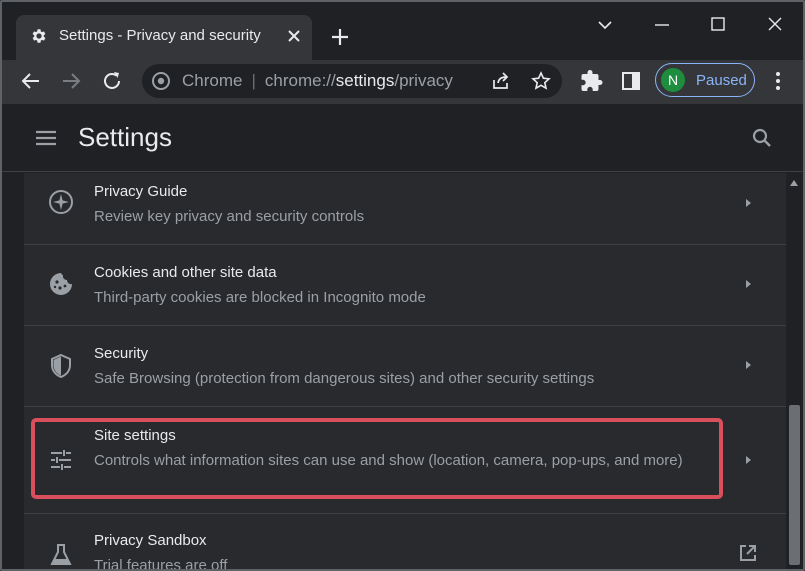  I want to click on page-title: Settings, so click(125, 137).